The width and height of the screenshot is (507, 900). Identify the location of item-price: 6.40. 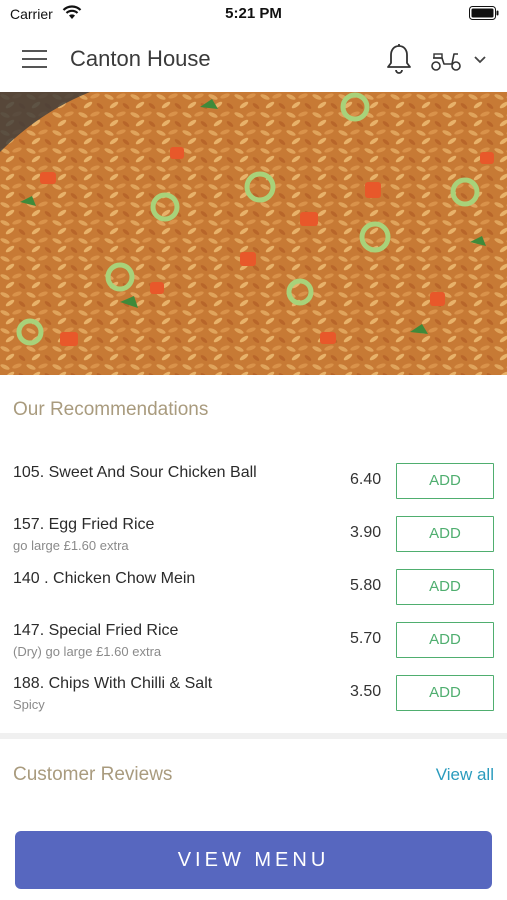
(366, 479).